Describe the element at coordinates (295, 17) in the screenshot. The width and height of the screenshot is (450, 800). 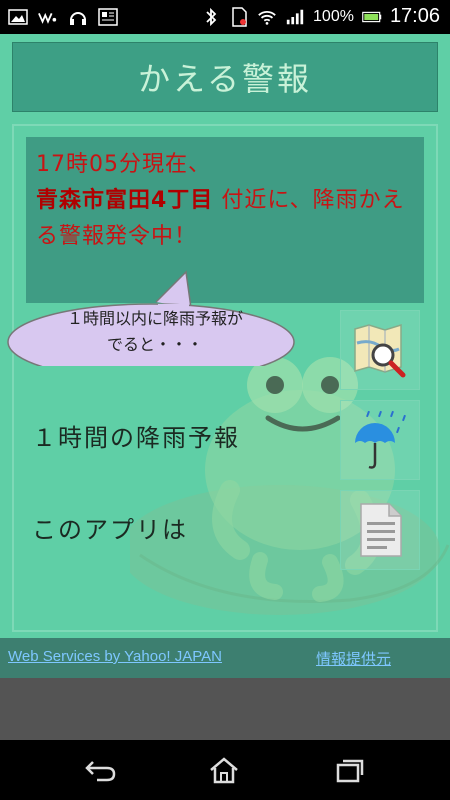
I see `signal-icon` at that location.